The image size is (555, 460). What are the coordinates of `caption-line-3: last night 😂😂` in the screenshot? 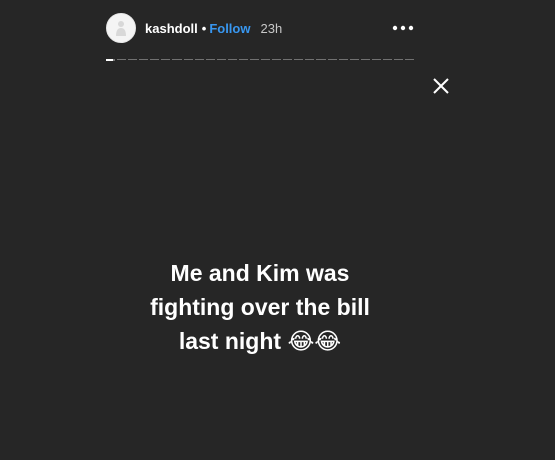 It's located at (260, 341).